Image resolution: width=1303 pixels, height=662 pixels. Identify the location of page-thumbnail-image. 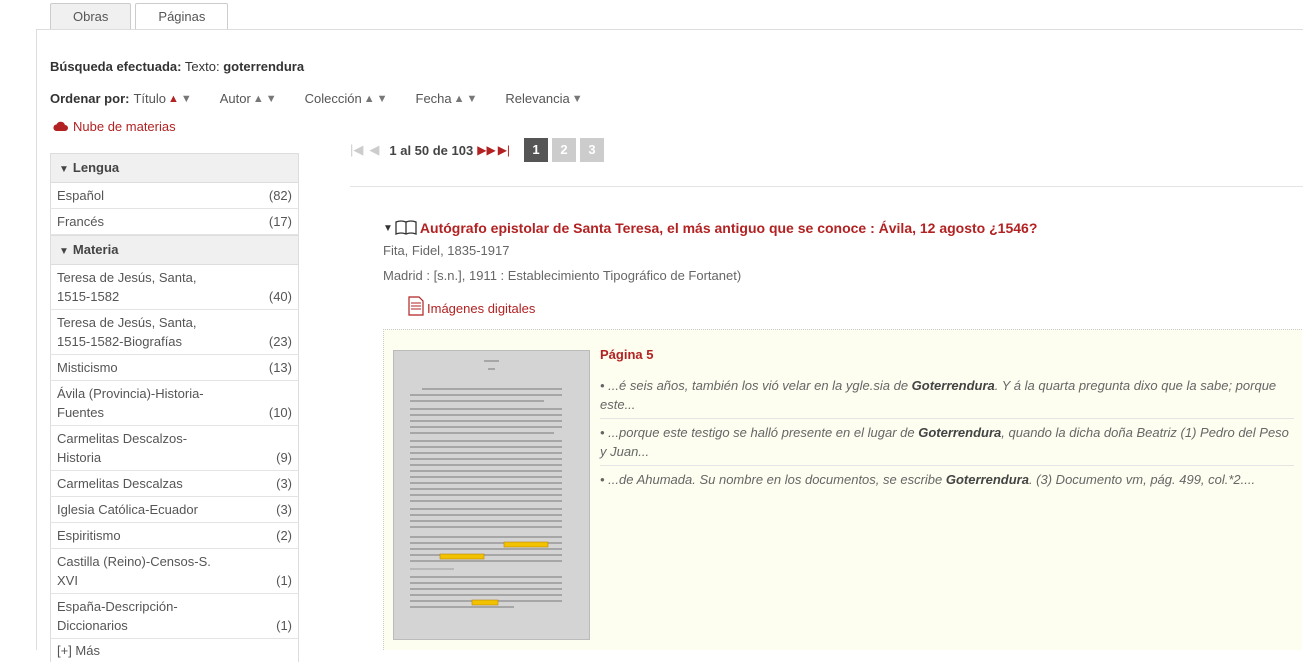
(491, 495).